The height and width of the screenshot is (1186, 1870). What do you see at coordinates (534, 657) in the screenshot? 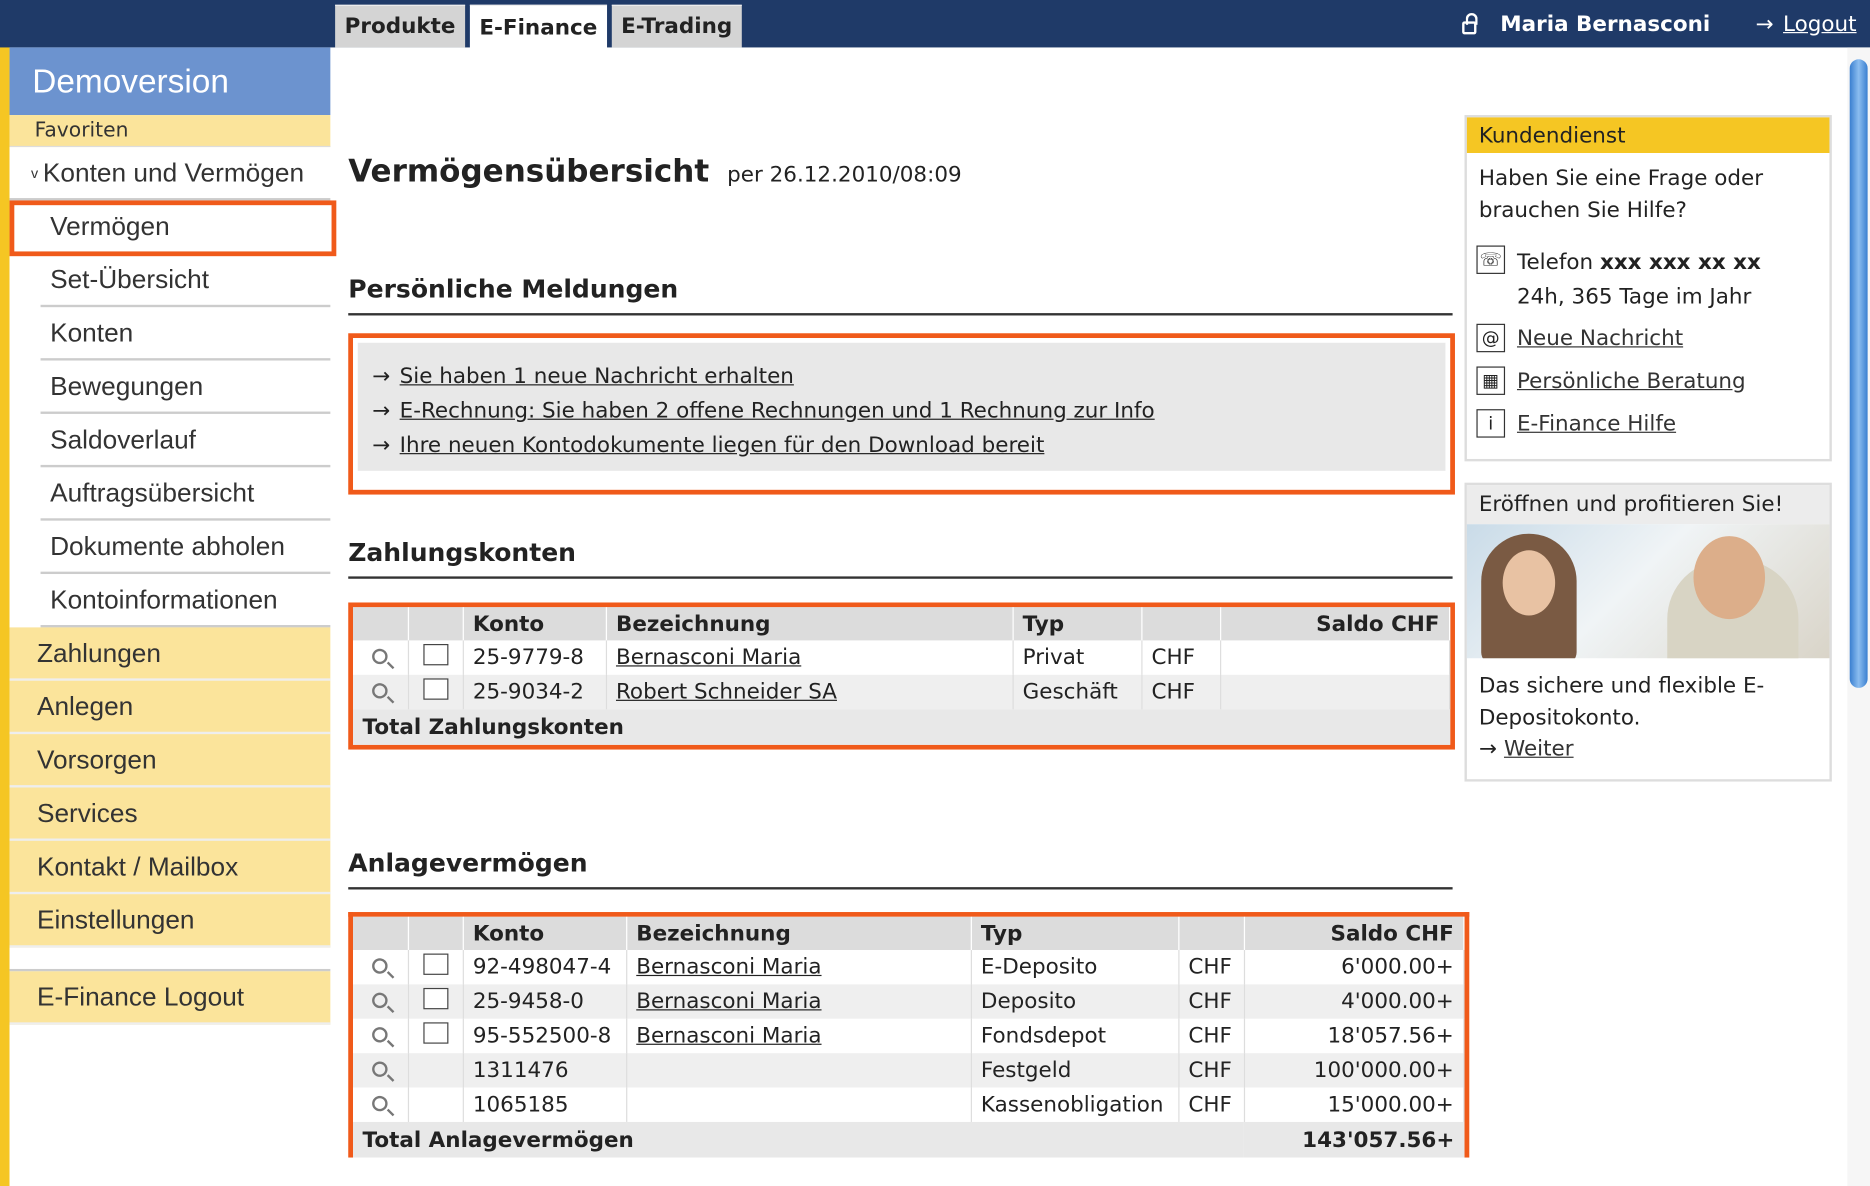
I see `konto-cell: 25-9779-8` at bounding box center [534, 657].